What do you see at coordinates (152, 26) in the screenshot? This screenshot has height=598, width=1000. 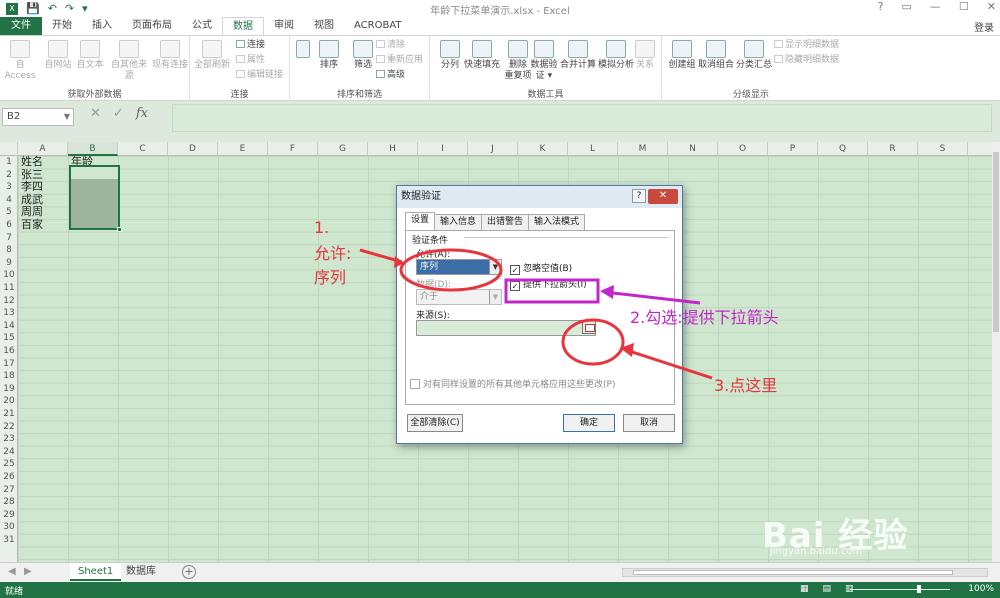 I see `tab-page-layout: 页面布局` at bounding box center [152, 26].